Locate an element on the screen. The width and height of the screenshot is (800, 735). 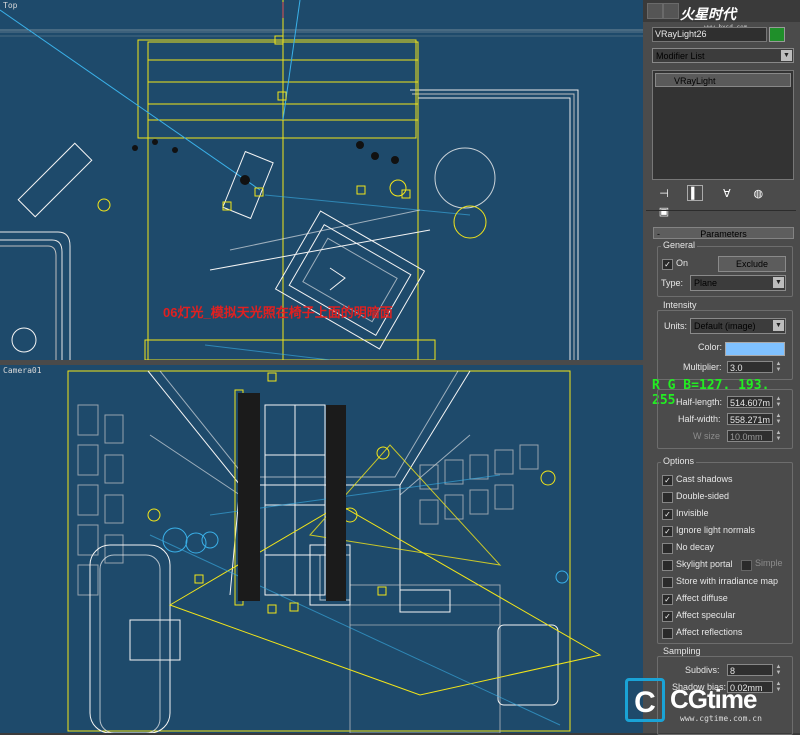
option-label: Store with irradiance map is located at coordinates (727, 581).